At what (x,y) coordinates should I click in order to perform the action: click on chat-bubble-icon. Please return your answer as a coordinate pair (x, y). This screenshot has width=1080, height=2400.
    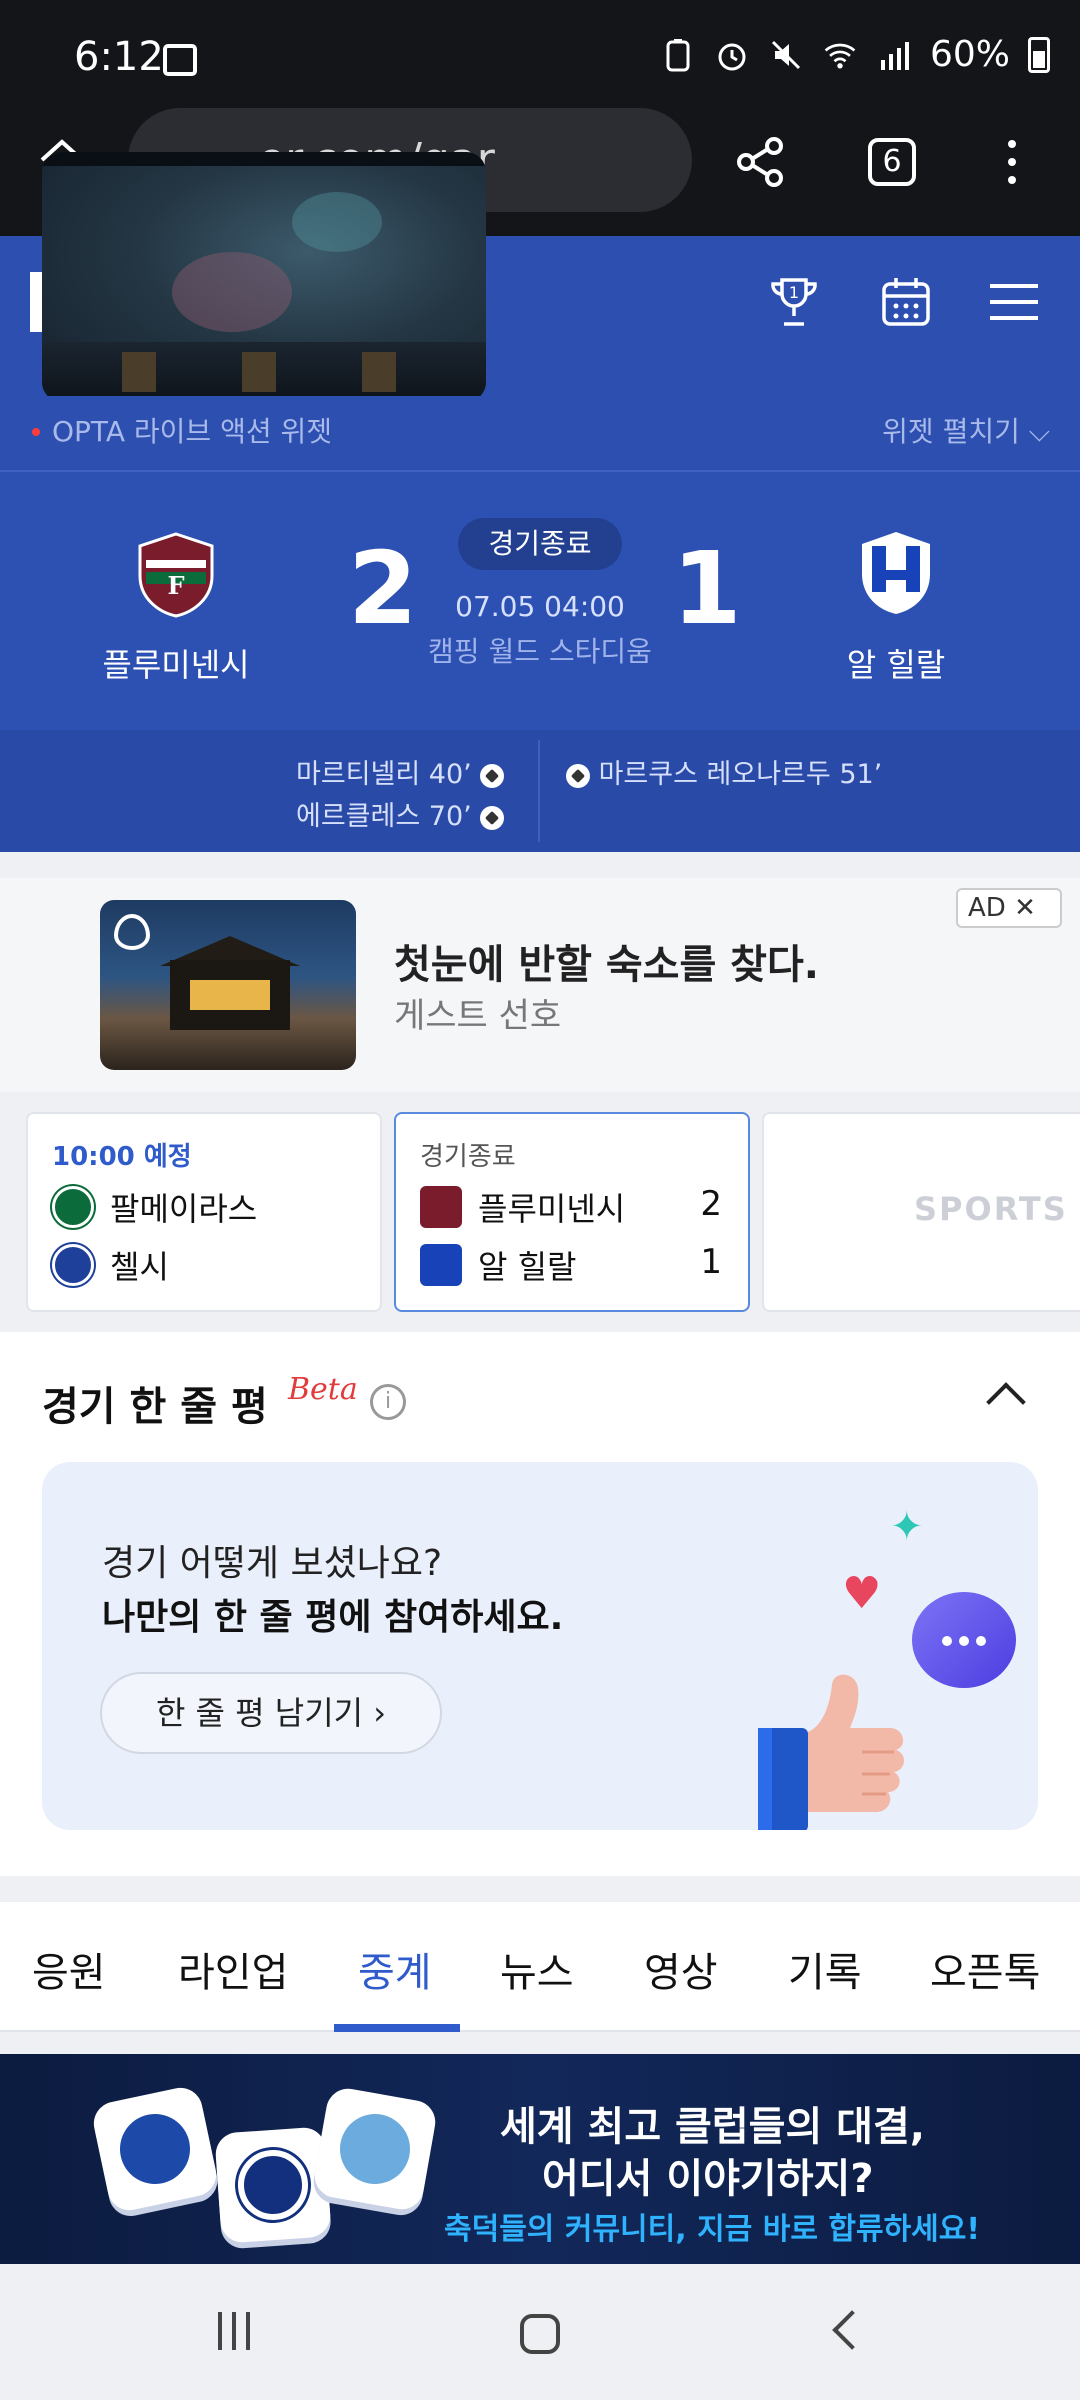
    Looking at the image, I should click on (964, 1640).